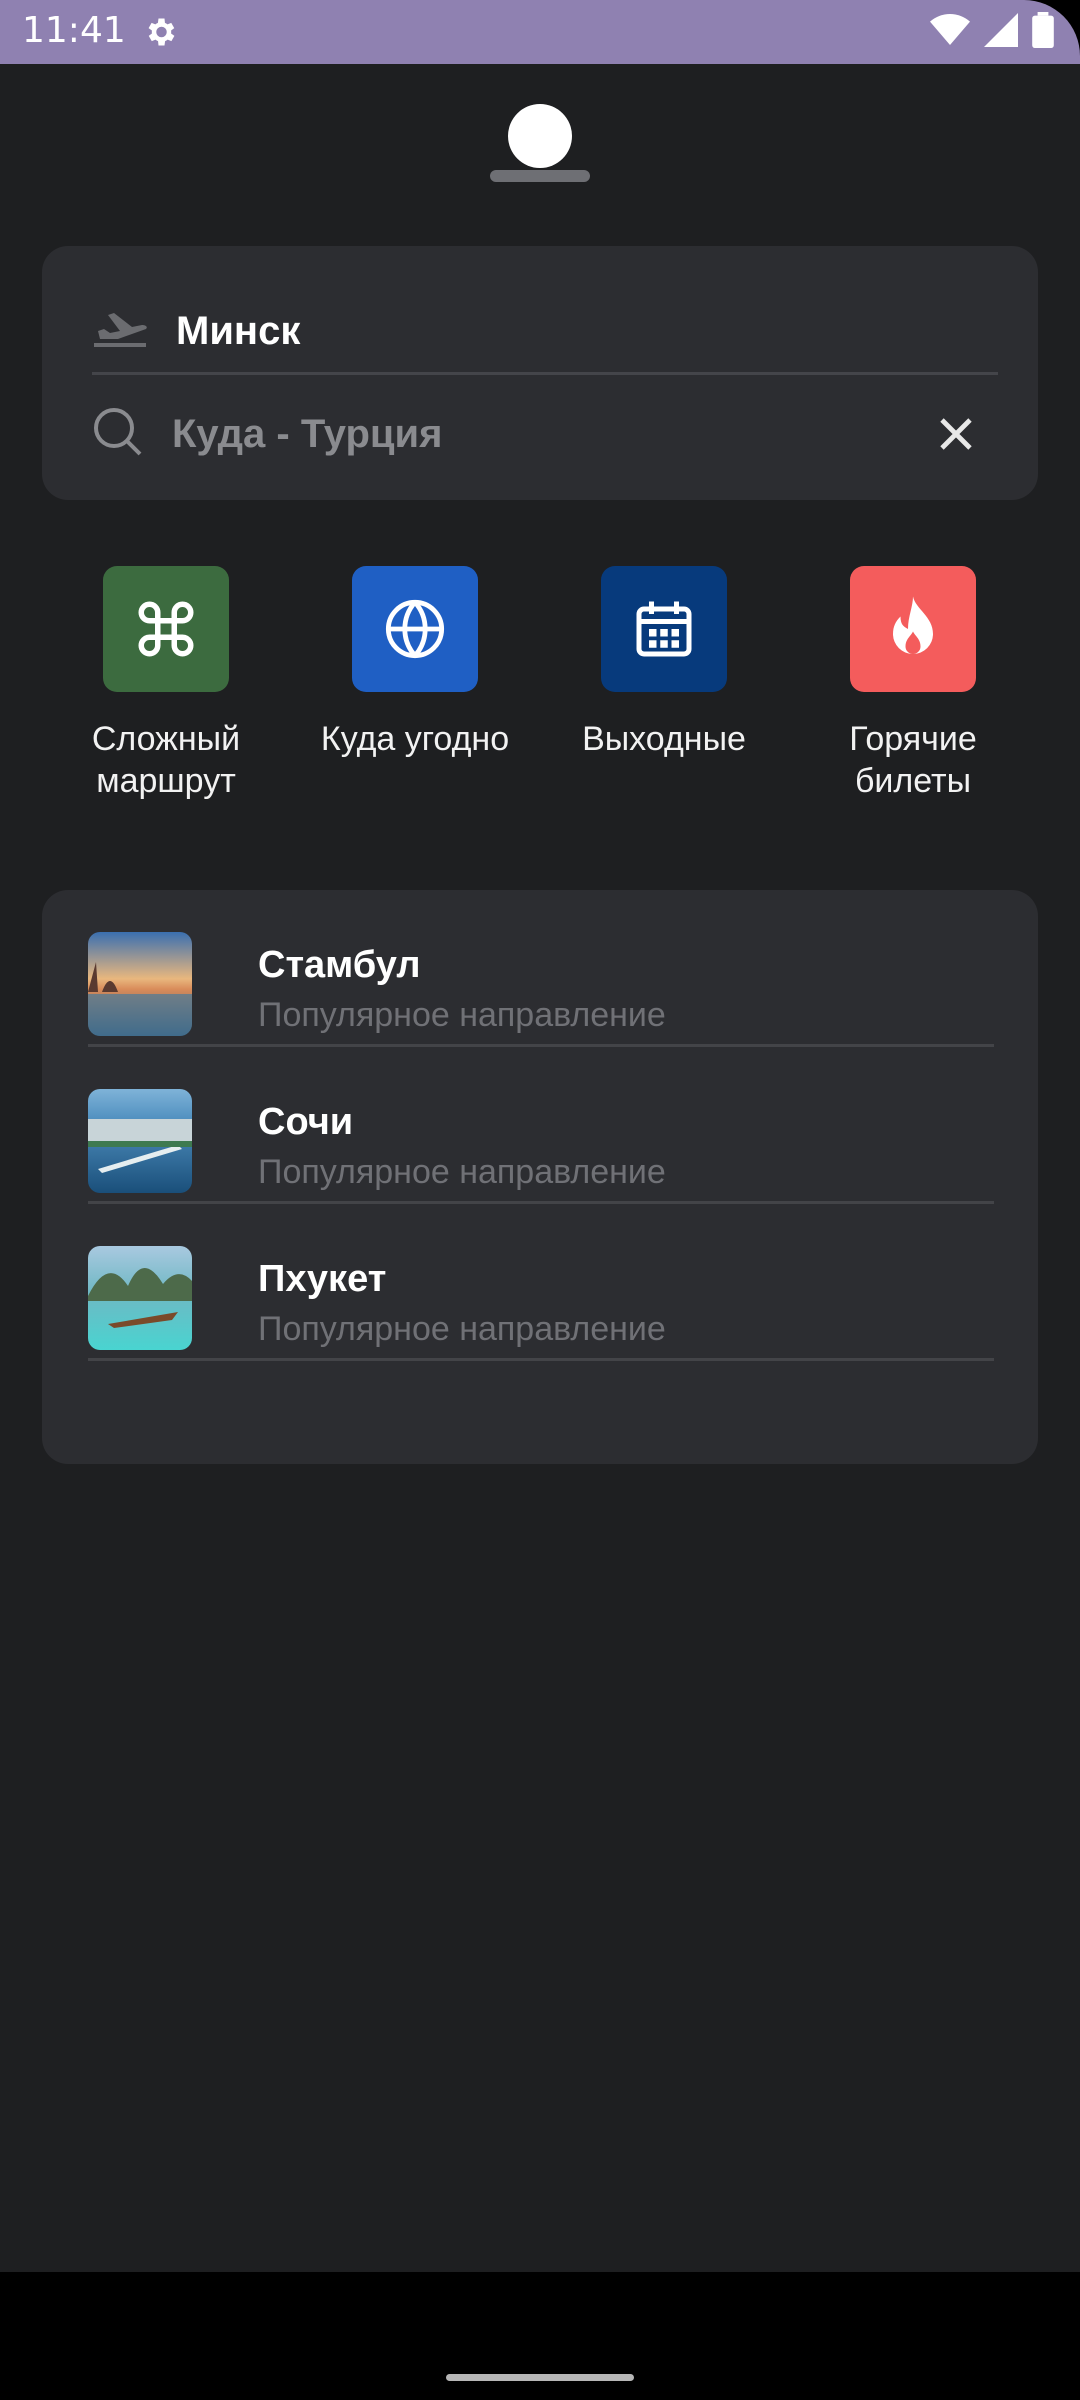  What do you see at coordinates (118, 434) in the screenshot?
I see `search-icon` at bounding box center [118, 434].